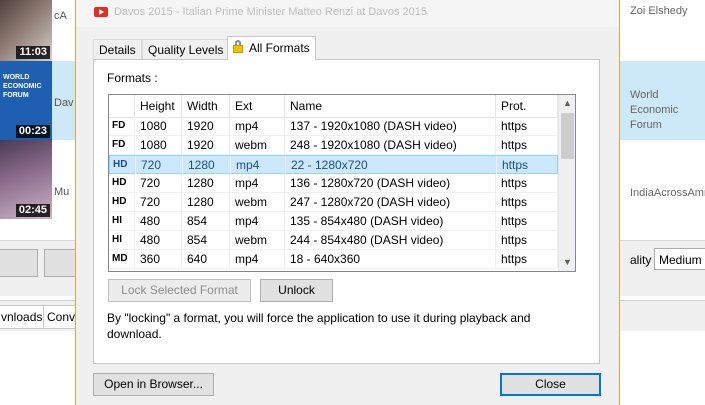 The height and width of the screenshot is (405, 705). I want to click on tab-all-formats: All Formats, so click(271, 48).